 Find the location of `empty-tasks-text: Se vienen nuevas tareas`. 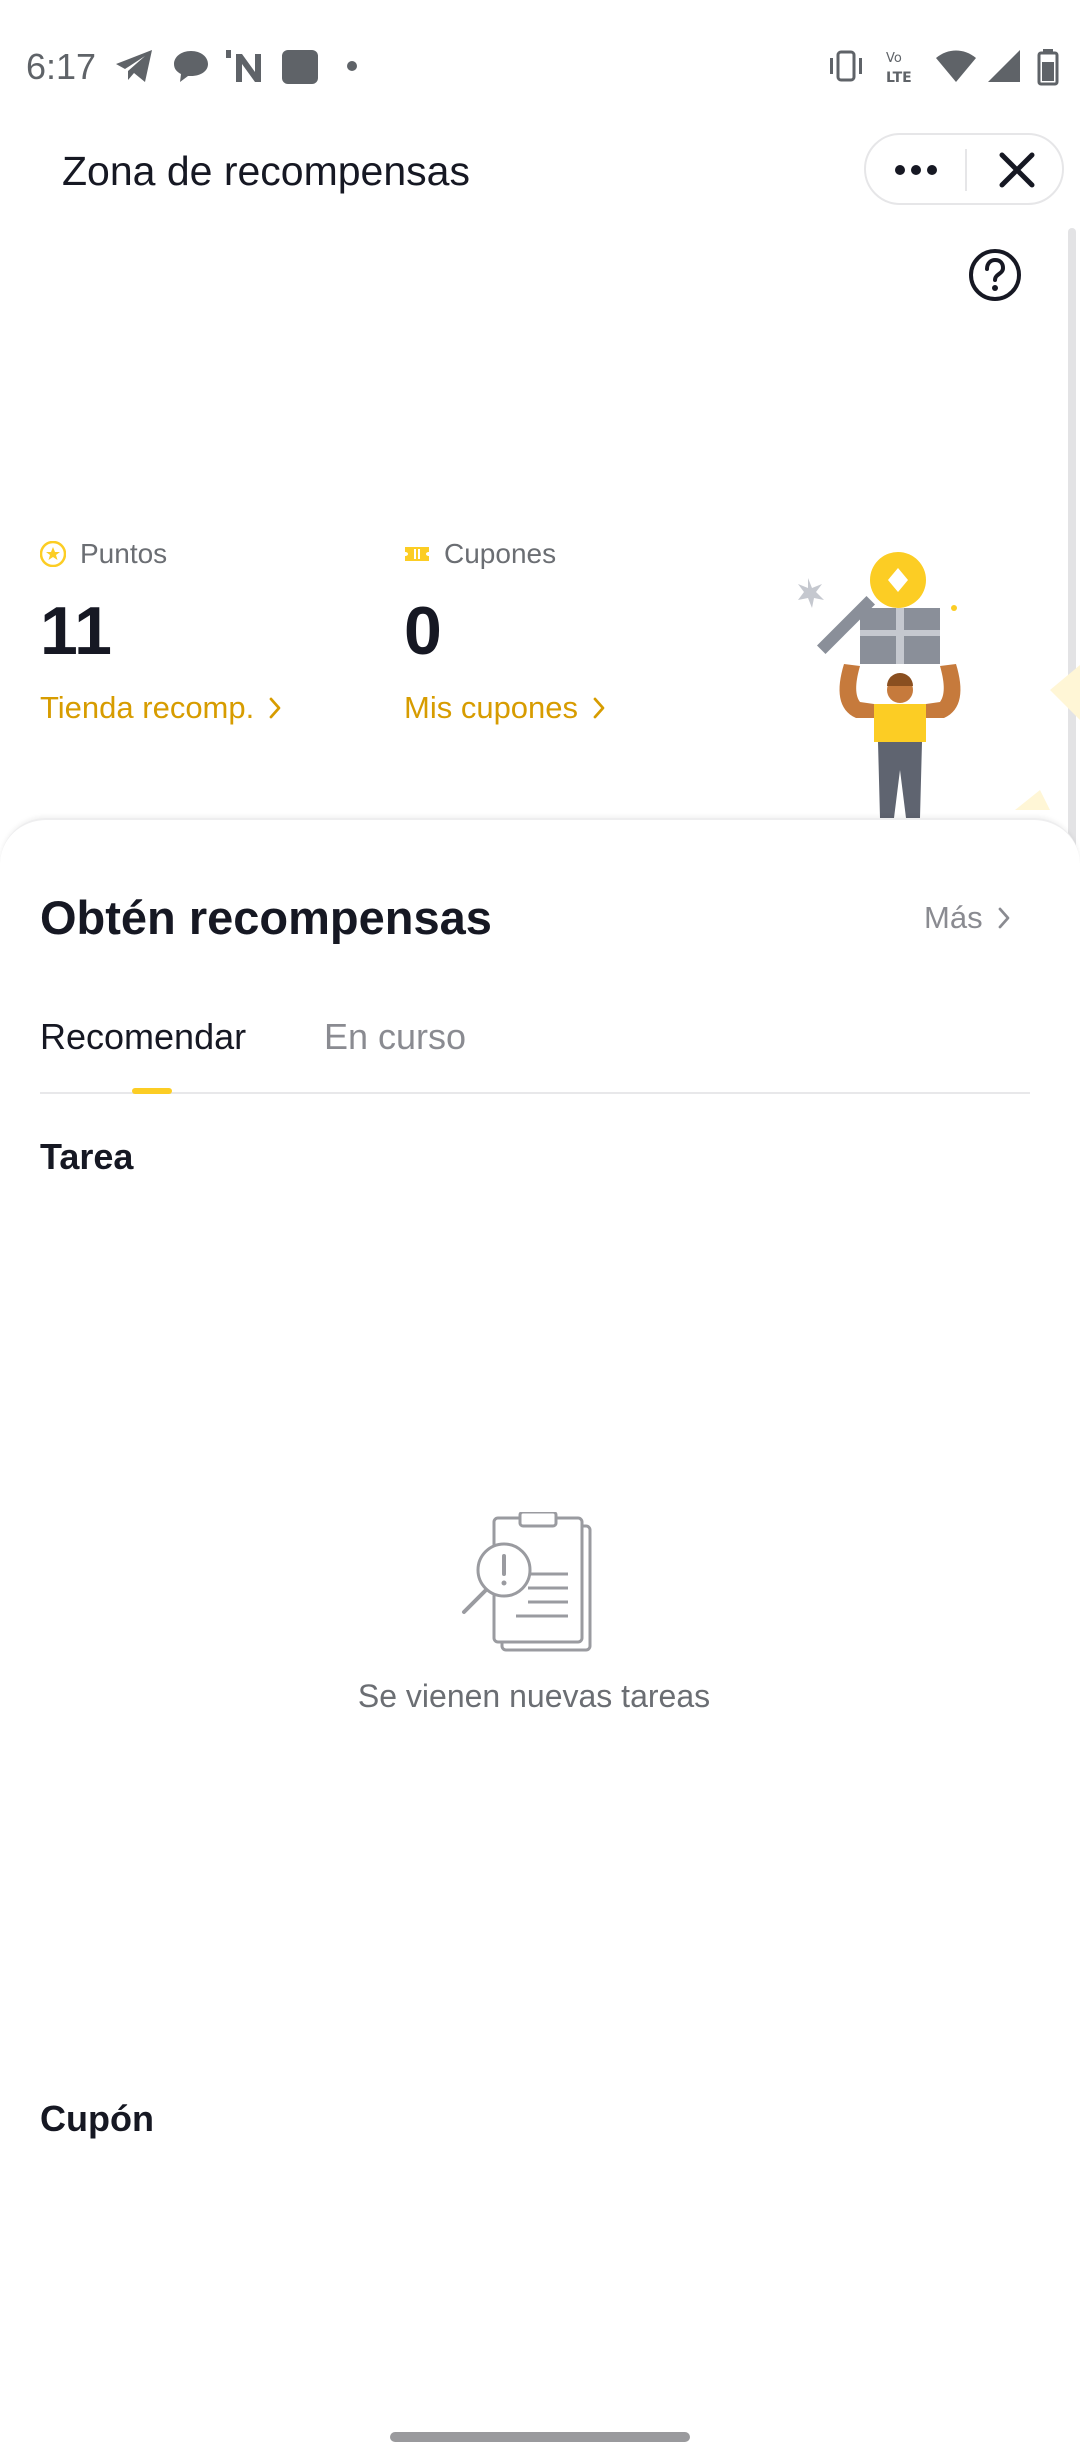

empty-tasks-text: Se vienen nuevas tareas is located at coordinates (534, 1696).